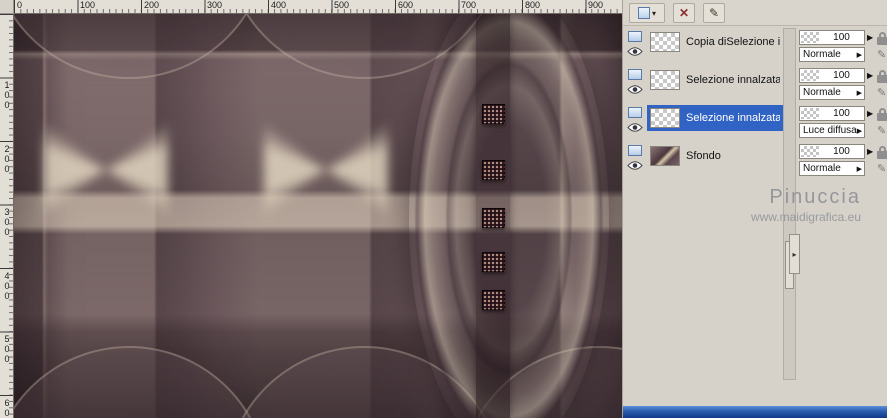  Describe the element at coordinates (805, 217) in the screenshot. I see `watermark-url: www.maidigrafica.eu` at that location.